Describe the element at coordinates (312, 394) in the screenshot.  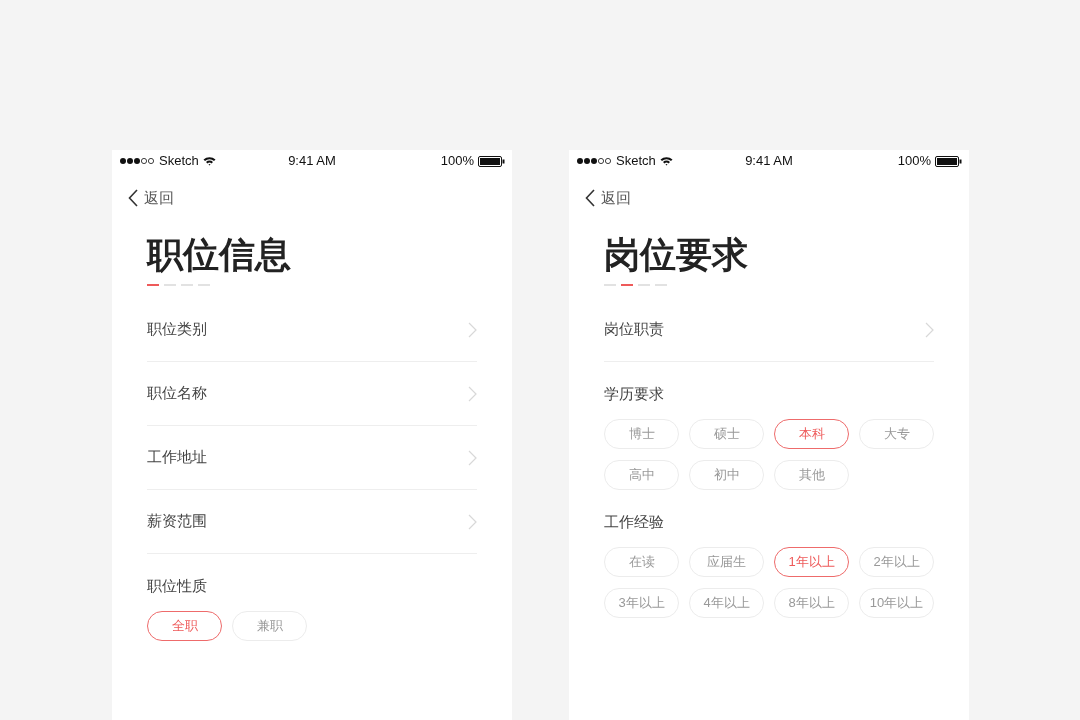
I see `menu-row: 职位名称` at that location.